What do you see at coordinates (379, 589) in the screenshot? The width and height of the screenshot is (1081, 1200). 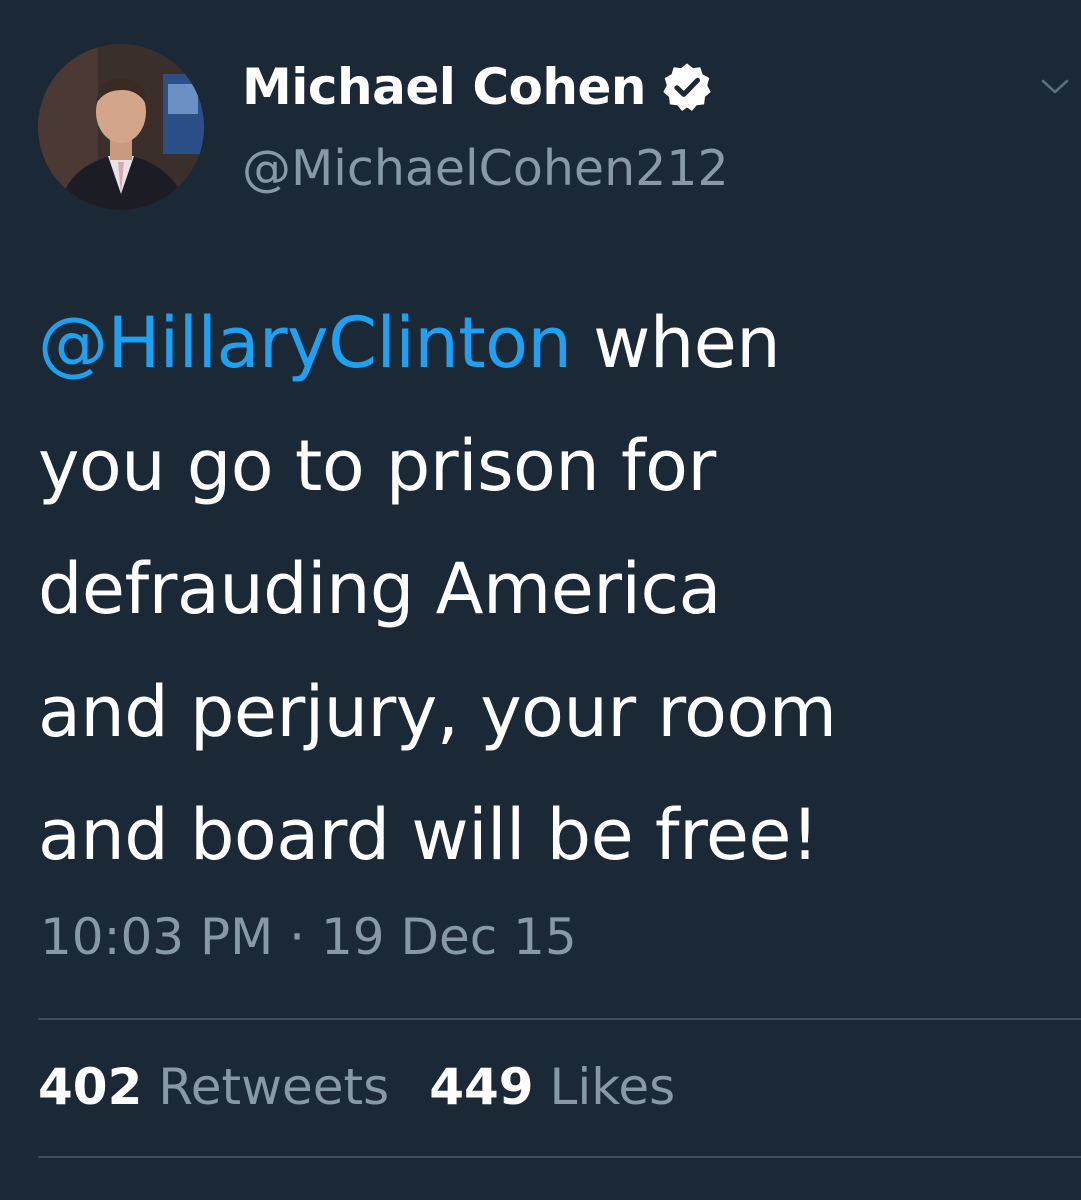 I see `tweet-text-line: defrauding America` at bounding box center [379, 589].